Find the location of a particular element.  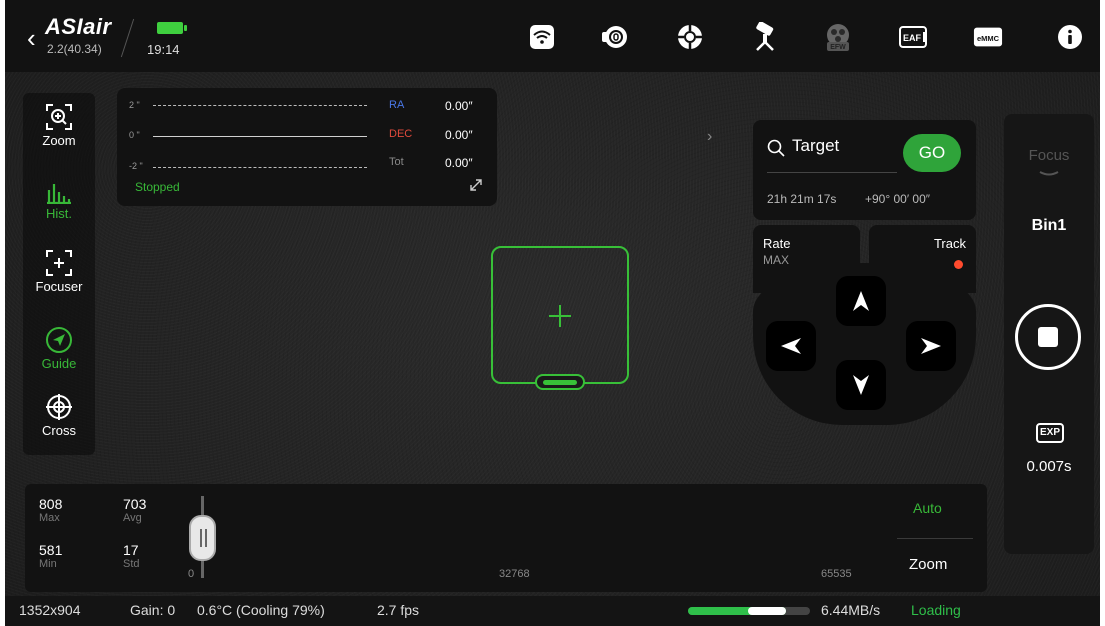

left-toolbar: Zoom Hist. Focuser Guide Cross is located at coordinates (59, 274).